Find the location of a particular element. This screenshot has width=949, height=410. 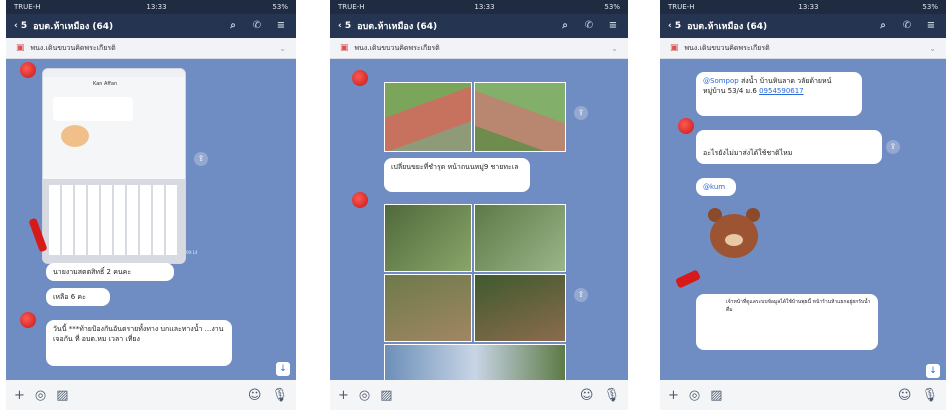

bear-sticker is located at coordinates (734, 234).